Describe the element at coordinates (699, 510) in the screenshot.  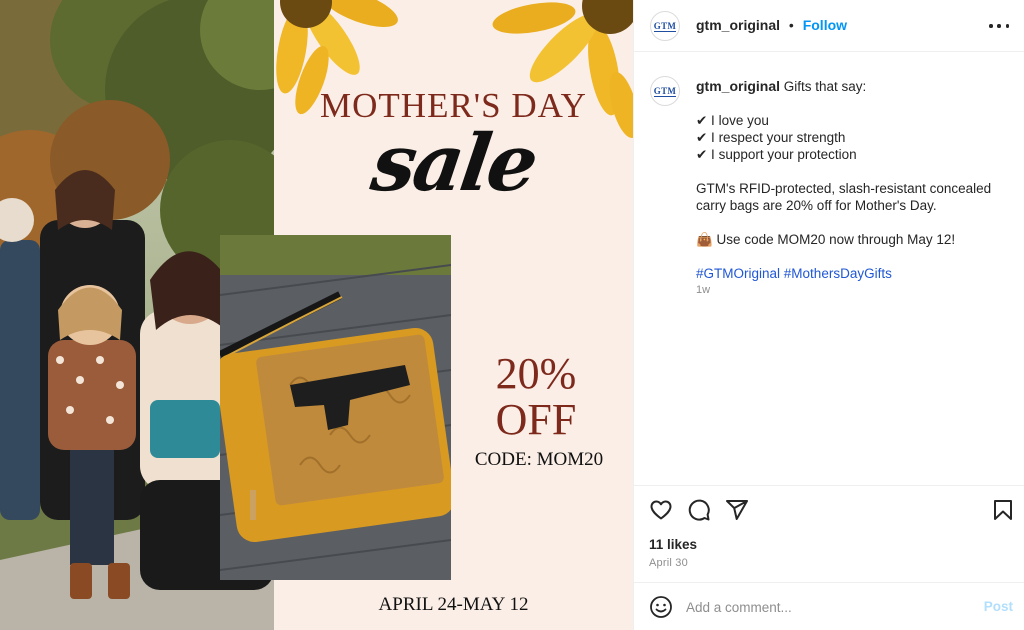
I see `comment-icon` at that location.